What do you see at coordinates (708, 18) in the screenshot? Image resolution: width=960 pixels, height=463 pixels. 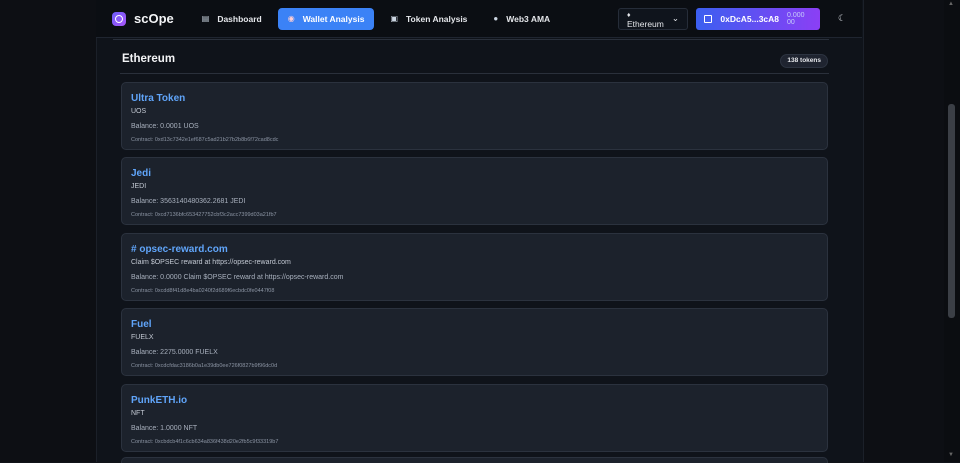 I see `wallet-icon` at bounding box center [708, 18].